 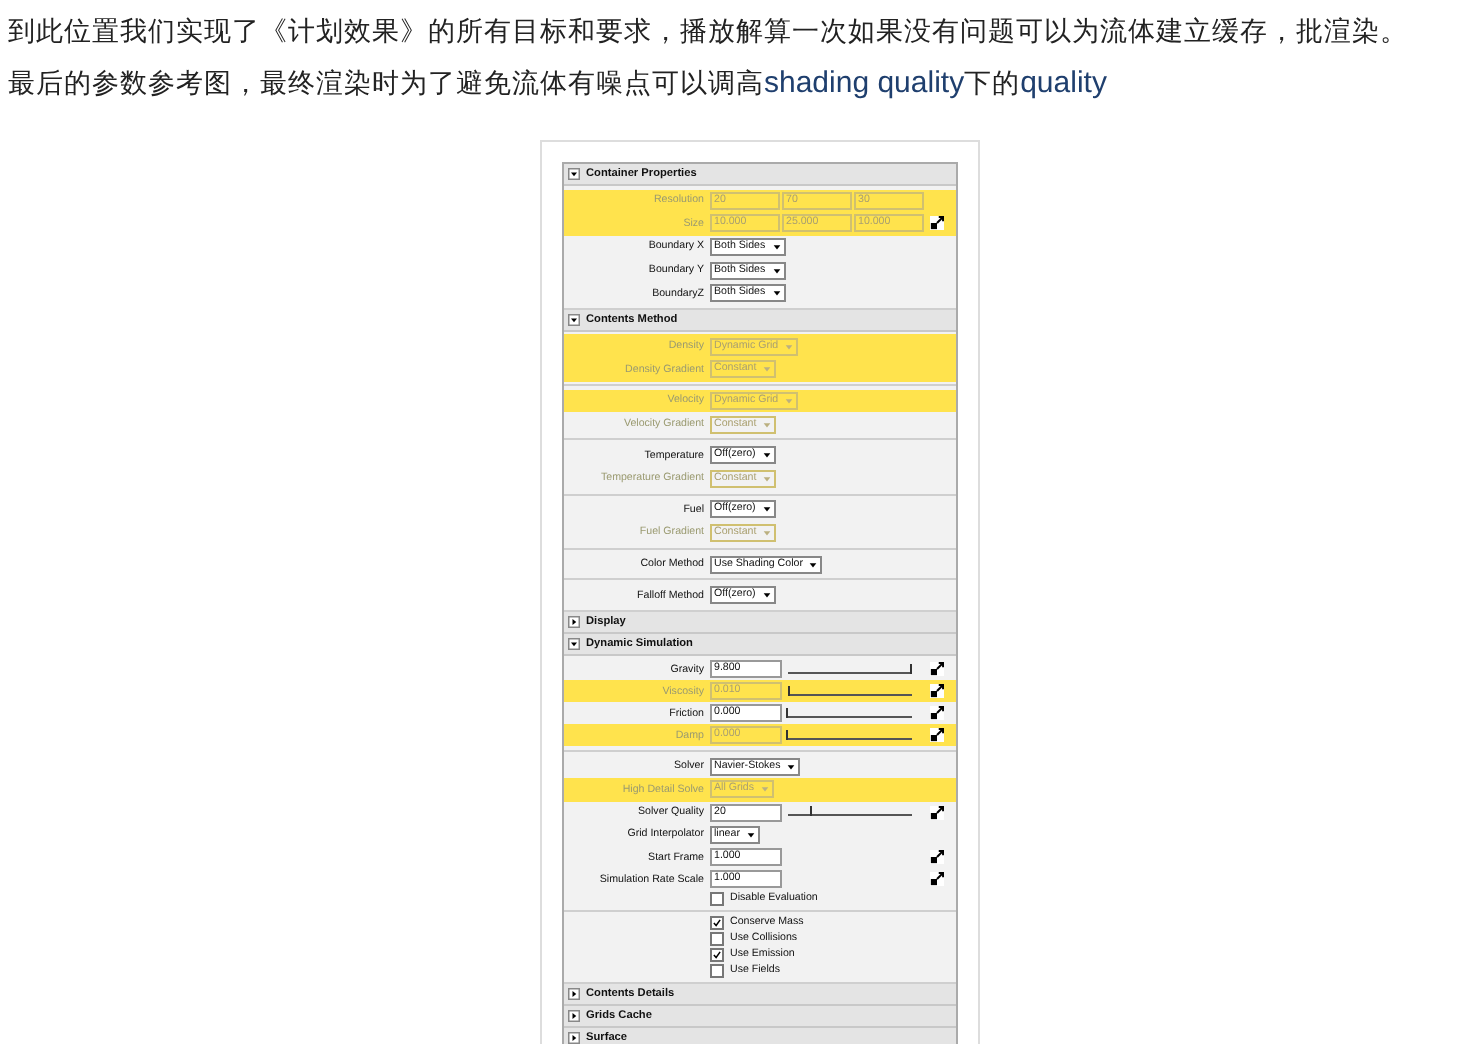 I want to click on paragraph-text: 到此位置我们实现了《计划效果》的所有目标和要求，播放解算一次如果没有问题可以为流体建立缓存，批渲染。, so click(x=708, y=32).